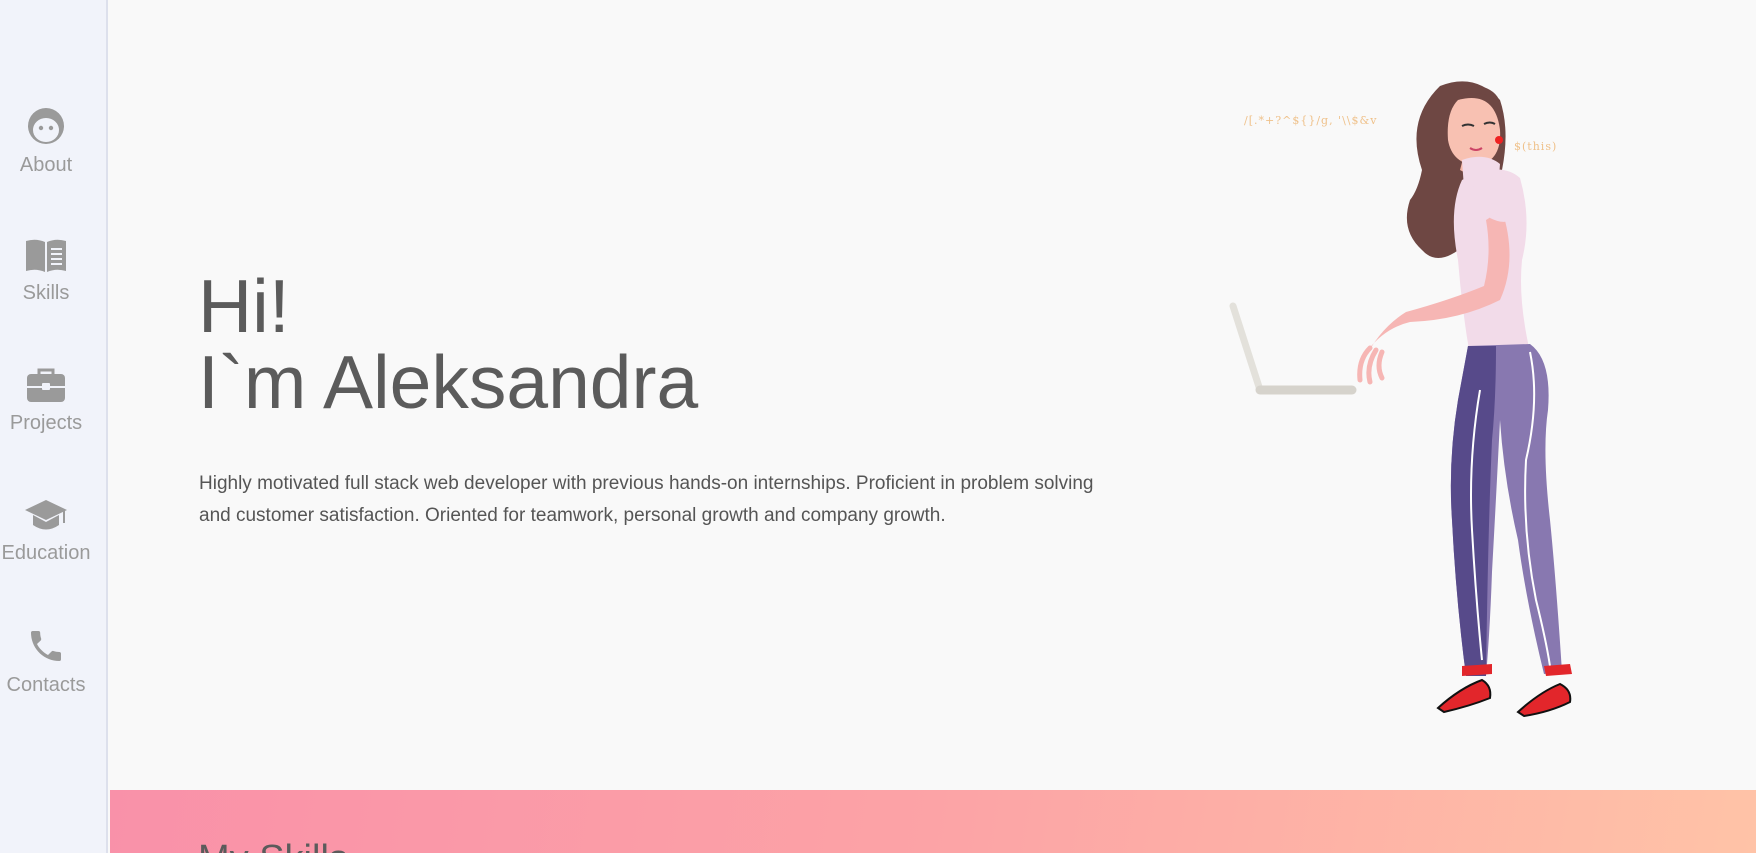 Image resolution: width=1756 pixels, height=853 pixels. I want to click on hero-title: Hi! I`m Aleksandra, so click(448, 344).